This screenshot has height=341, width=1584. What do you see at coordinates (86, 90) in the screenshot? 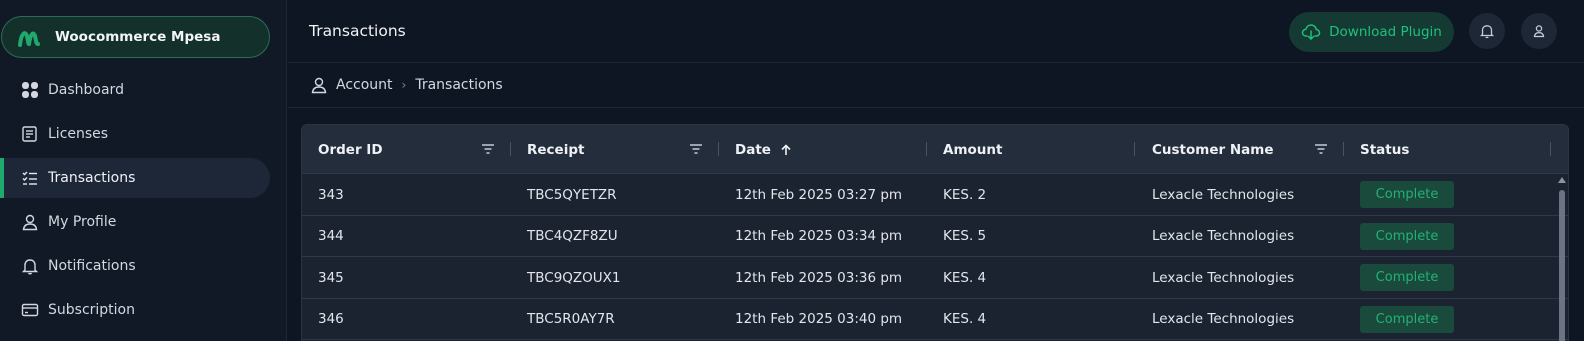
I see `sidebar-item-label: Dashboard` at bounding box center [86, 90].